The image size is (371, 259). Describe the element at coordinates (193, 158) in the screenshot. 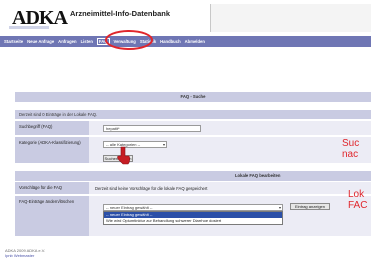

I see `search-button-row: Suchen starten` at that location.